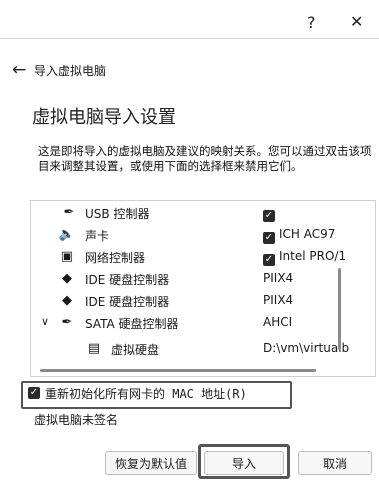  Describe the element at coordinates (203, 351) in the screenshot. I see `list-item-virtual-disk: ▤ 虚拟硬盘 D:\vm\virtualb` at that location.